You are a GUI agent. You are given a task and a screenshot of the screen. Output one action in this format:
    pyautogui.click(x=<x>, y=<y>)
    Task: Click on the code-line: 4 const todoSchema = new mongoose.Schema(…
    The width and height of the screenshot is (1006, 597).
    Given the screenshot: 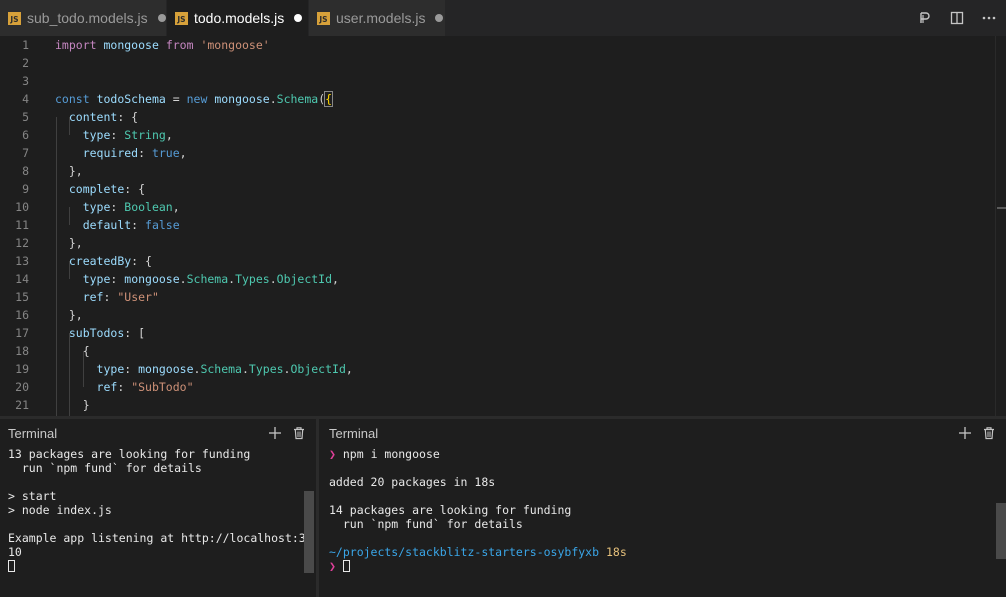 What is the action you would take?
    pyautogui.click(x=497, y=99)
    